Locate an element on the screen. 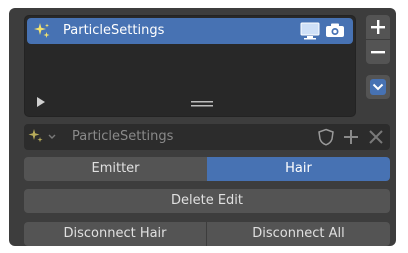 Image resolution: width=408 pixels, height=253 pixels. chevron-down-icon is located at coordinates (378, 87).